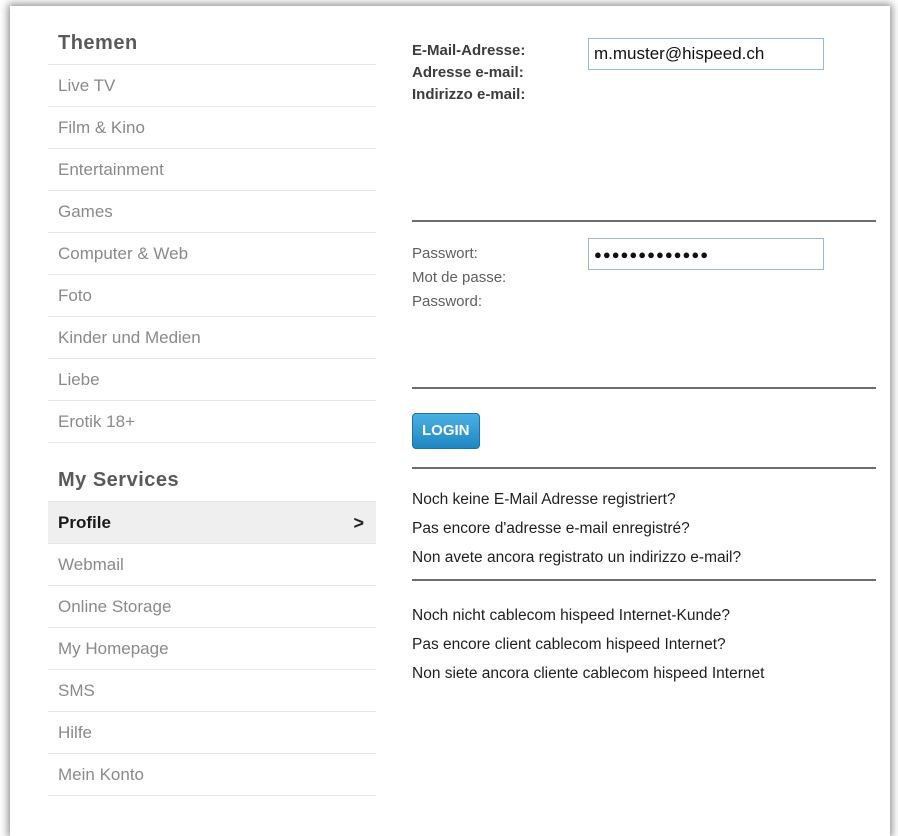  I want to click on password-input: ●●●●●●●●●●●●●, so click(706, 254).